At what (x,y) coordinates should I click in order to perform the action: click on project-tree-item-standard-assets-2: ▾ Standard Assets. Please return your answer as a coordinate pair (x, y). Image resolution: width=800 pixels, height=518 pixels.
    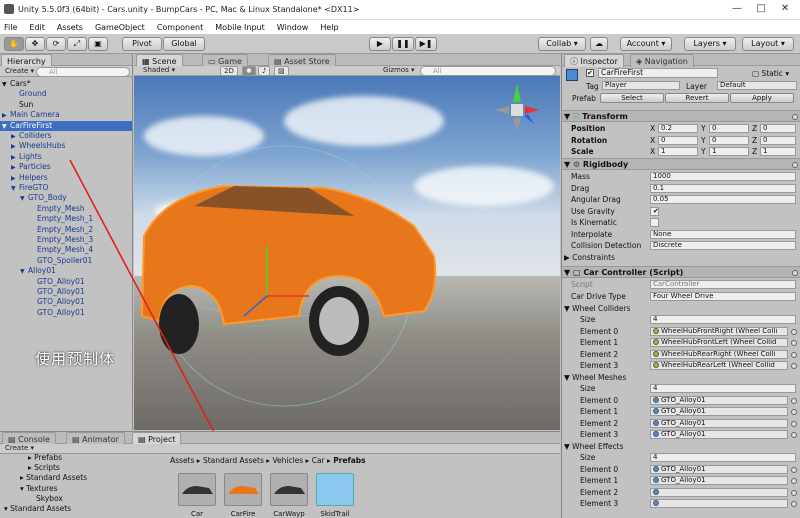
    Looking at the image, I should click on (37, 509).